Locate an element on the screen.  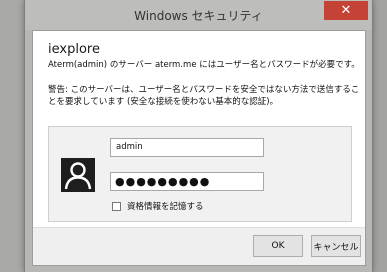
close-button: ✕ is located at coordinates (346, 10).